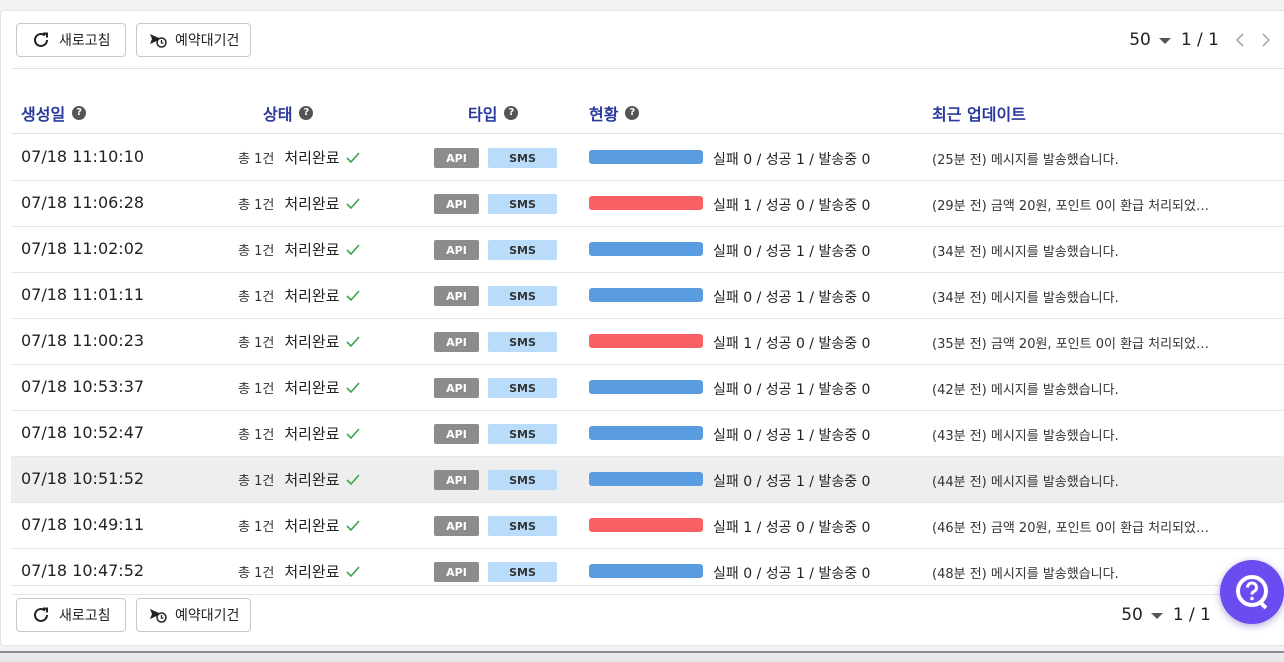 The image size is (1284, 662). I want to click on header-updated: 최근 업데이트, so click(979, 113).